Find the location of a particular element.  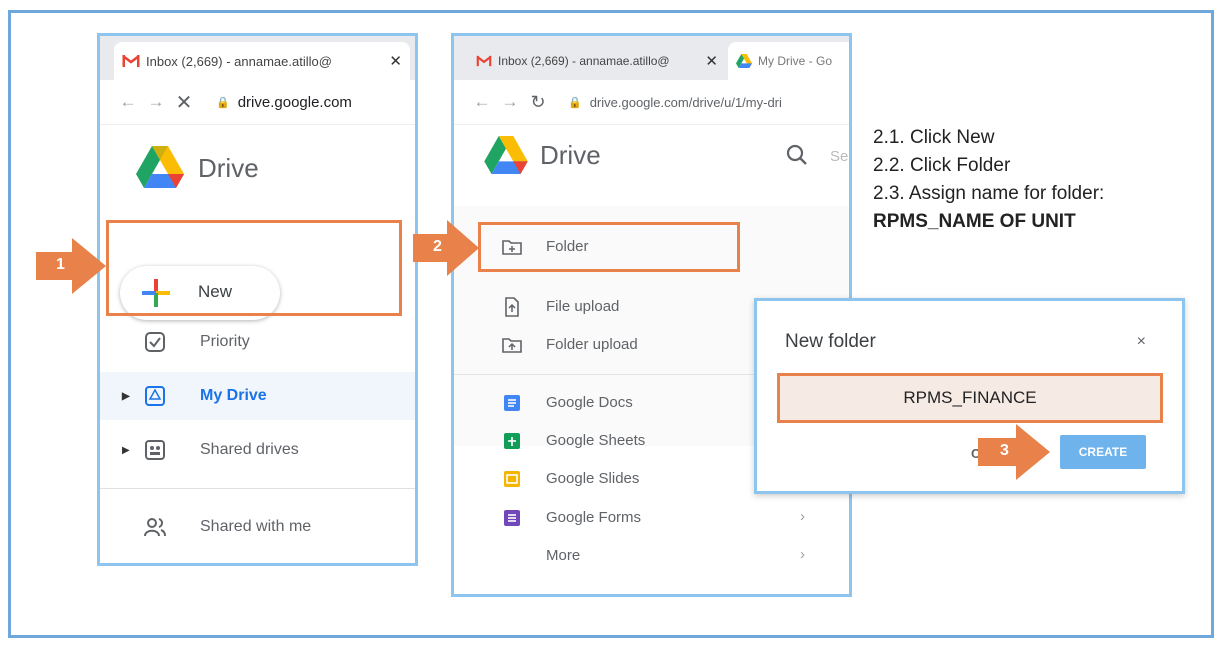

file-upload-icon is located at coordinates (512, 307).